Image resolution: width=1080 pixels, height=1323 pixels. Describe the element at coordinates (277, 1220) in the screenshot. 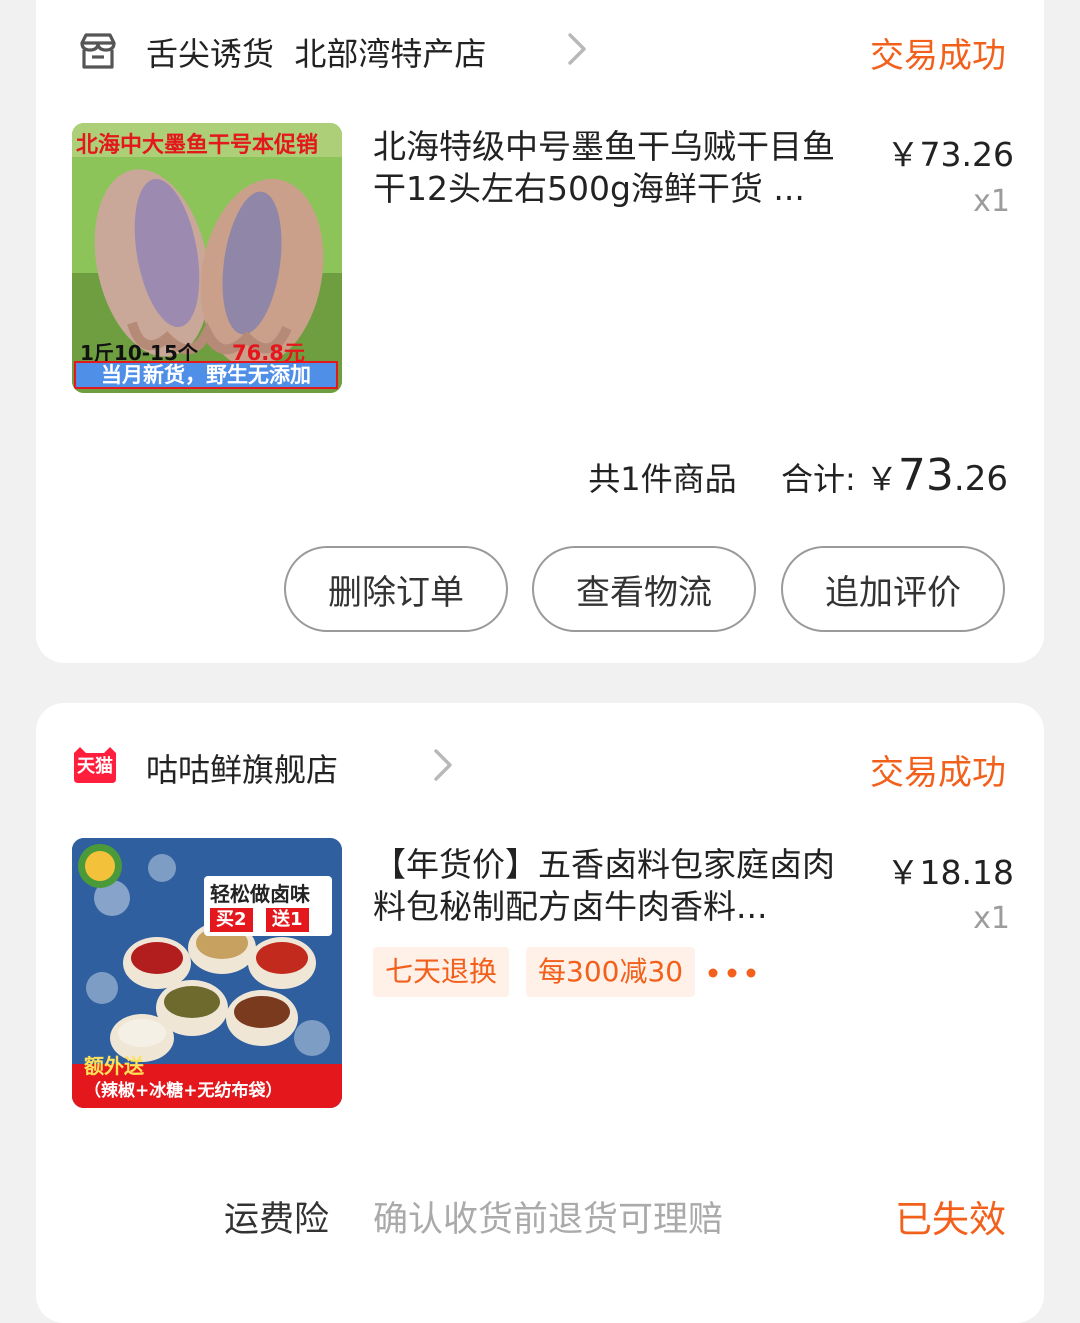

I see `insurance-label: 运费险` at that location.